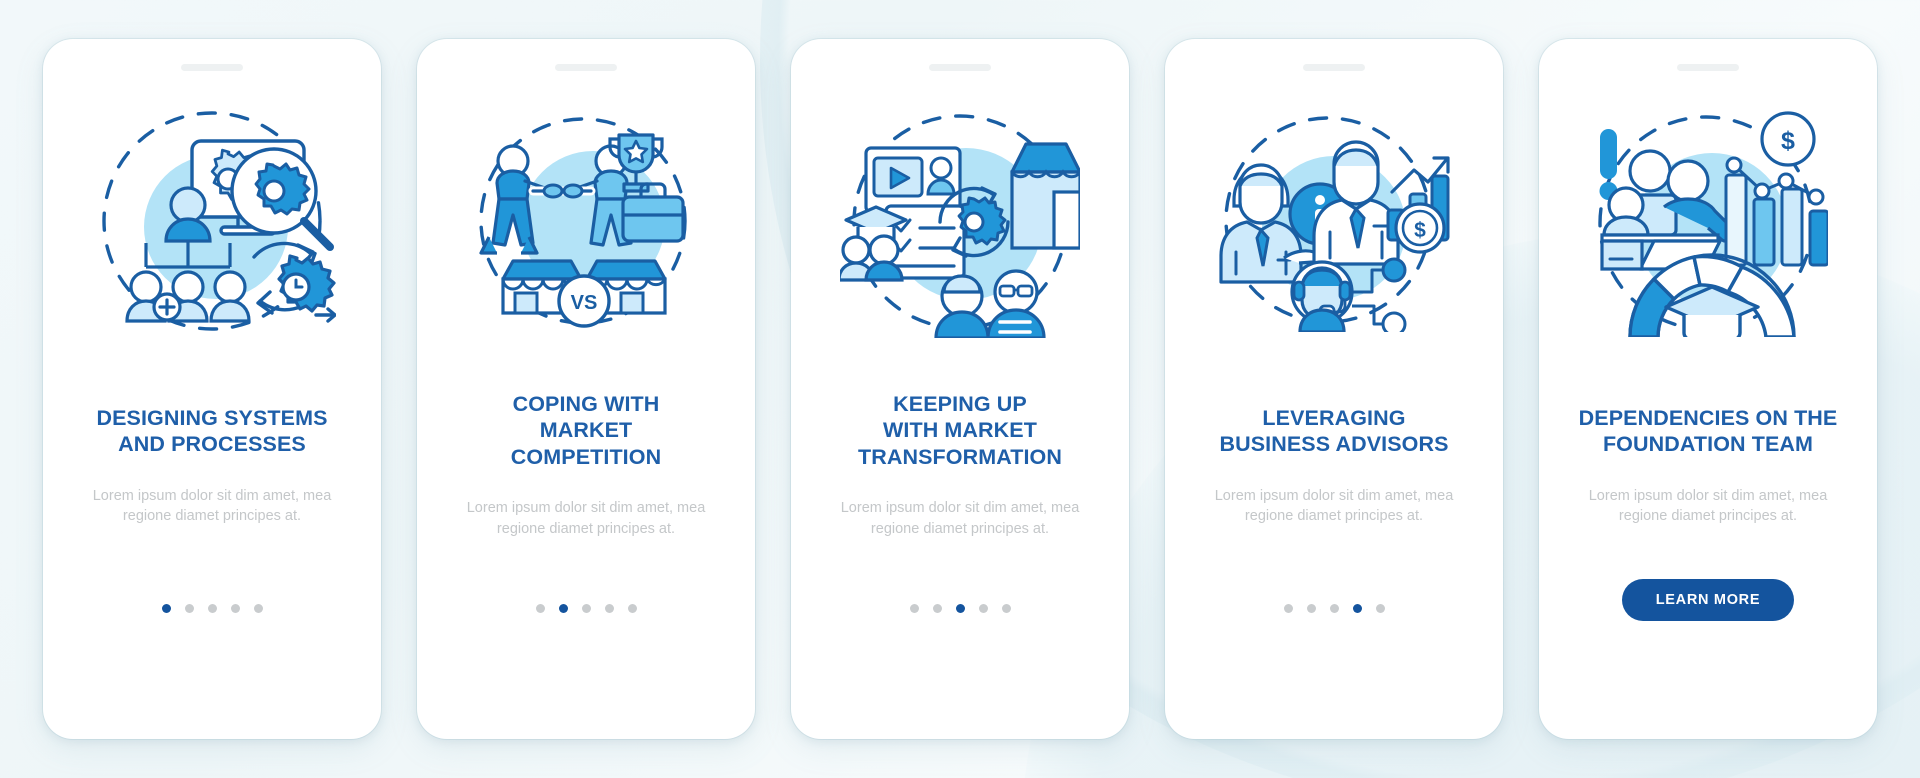 This screenshot has width=1920, height=778. I want to click on market-transformation-illustration, so click(960, 224).